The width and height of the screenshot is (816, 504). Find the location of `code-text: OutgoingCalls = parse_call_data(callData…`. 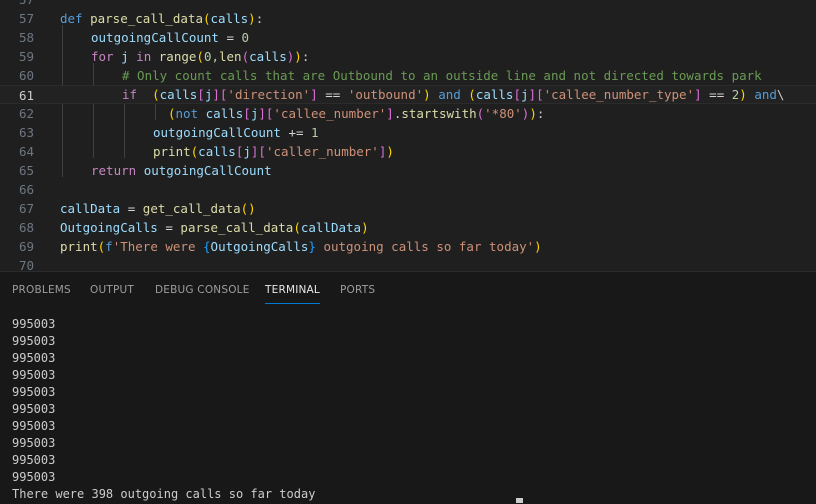

code-text: OutgoingCalls = parse_call_data(callData… is located at coordinates (214, 227).